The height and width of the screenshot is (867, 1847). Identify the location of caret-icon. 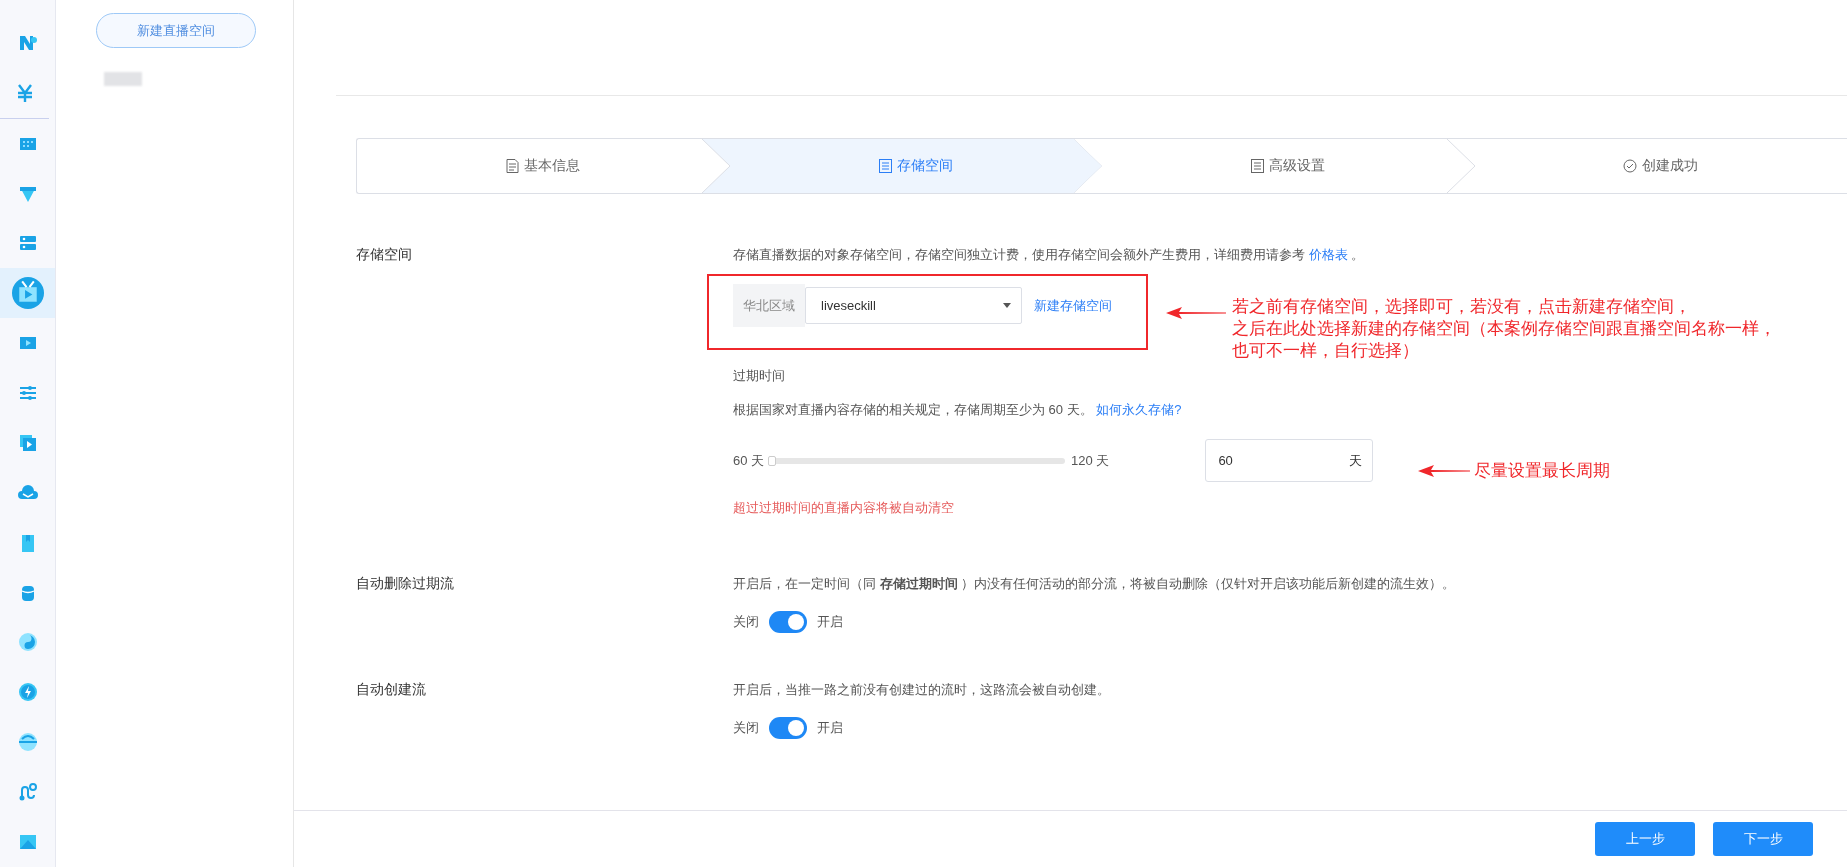
(1007, 305).